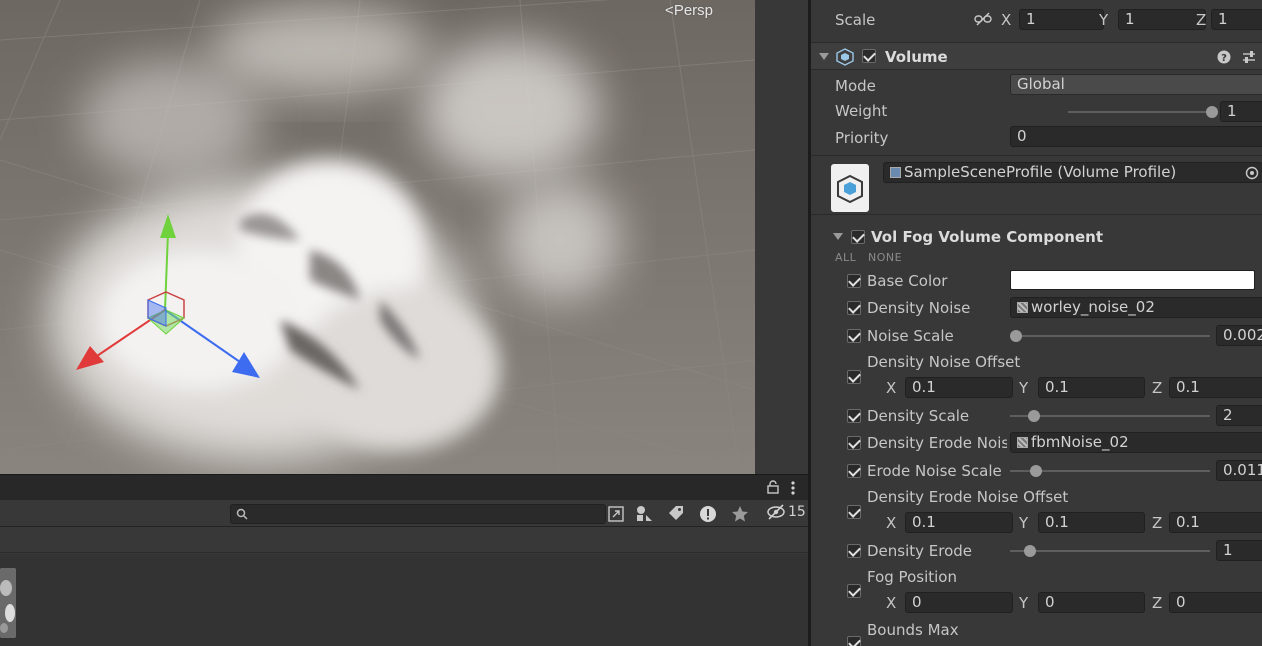 The image size is (1262, 646). Describe the element at coordinates (676, 514) in the screenshot. I see `filter-by-label-icon` at that location.